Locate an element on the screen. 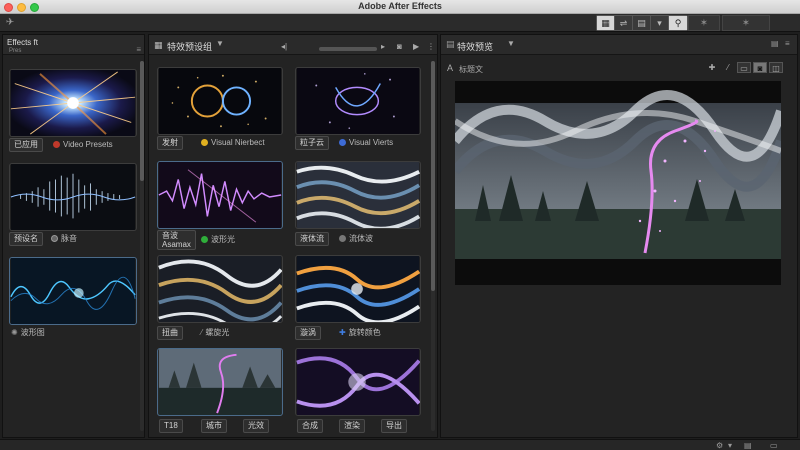  search-icon: ⚲ is located at coordinates (678, 23).